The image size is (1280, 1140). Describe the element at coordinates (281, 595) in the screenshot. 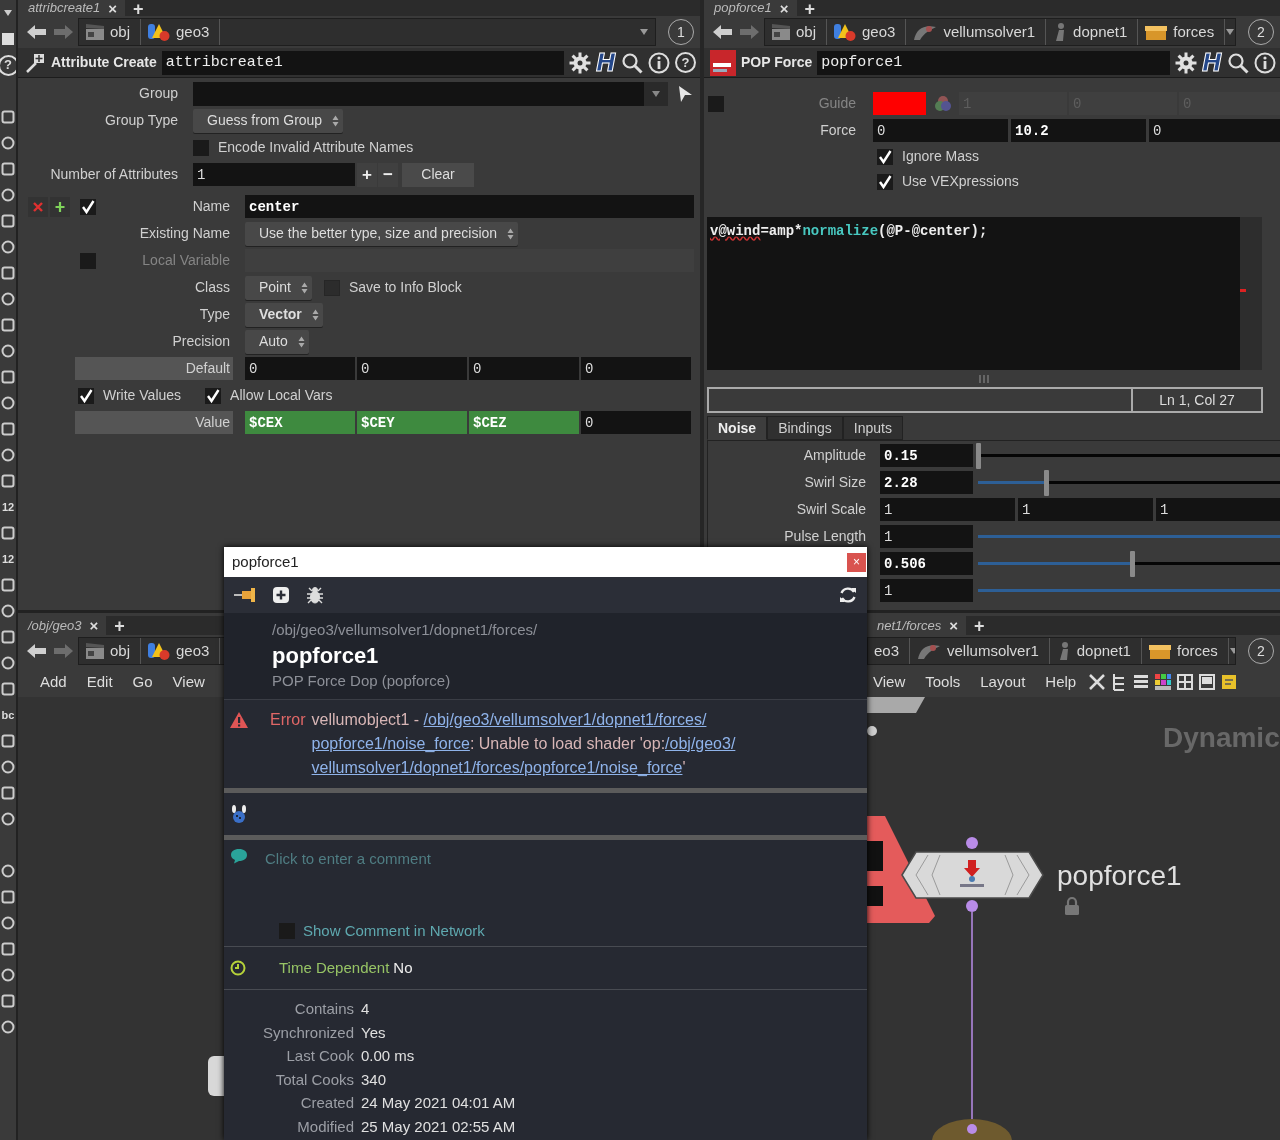

I see `plus-icon` at that location.